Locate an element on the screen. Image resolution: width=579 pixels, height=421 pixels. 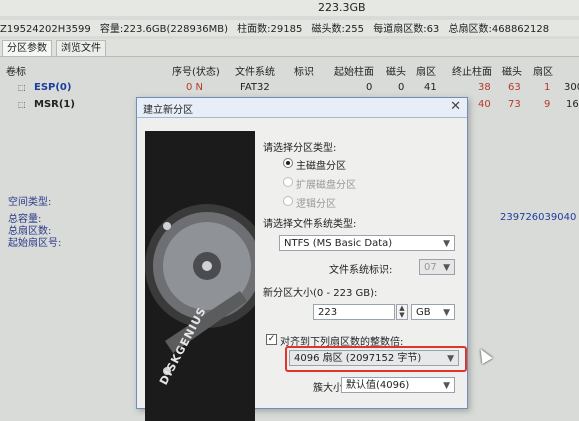
header-end-cylinder: 终止柱面 is located at coordinates (472, 70).